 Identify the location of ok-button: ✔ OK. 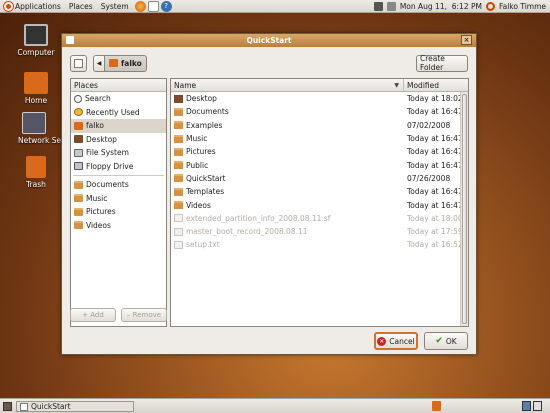
(446, 341).